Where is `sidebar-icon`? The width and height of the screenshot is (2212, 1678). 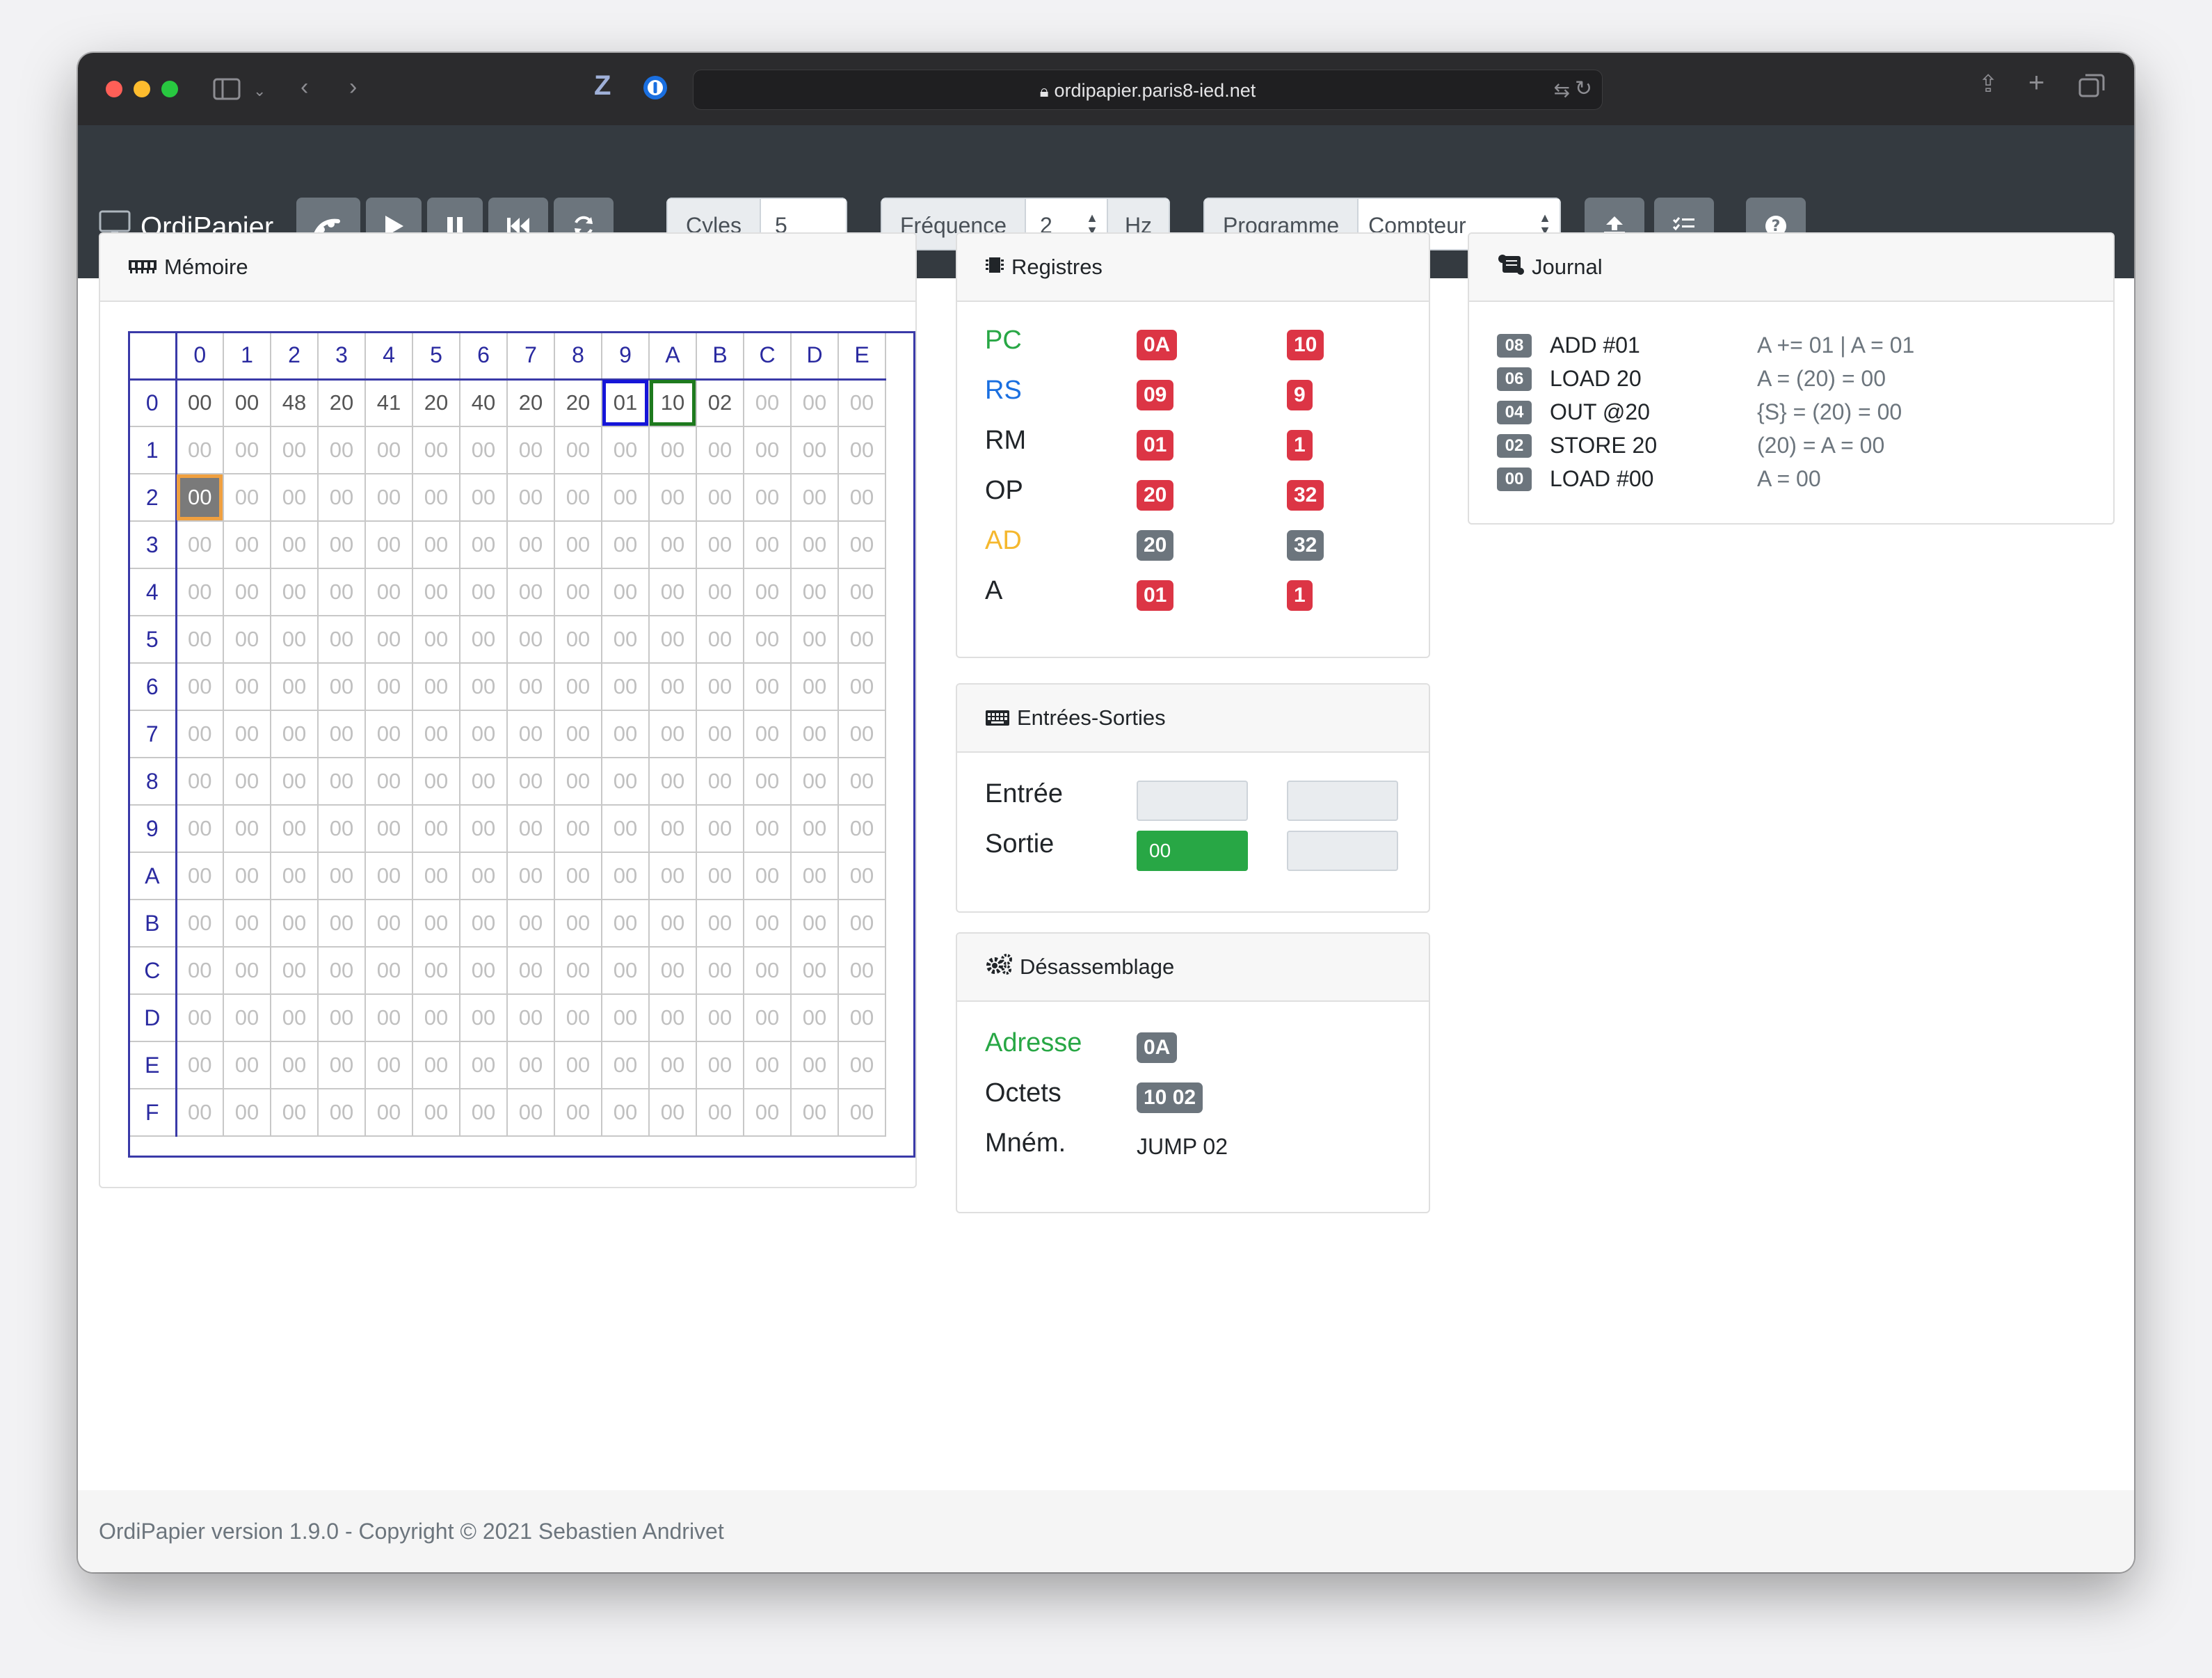 sidebar-icon is located at coordinates (227, 91).